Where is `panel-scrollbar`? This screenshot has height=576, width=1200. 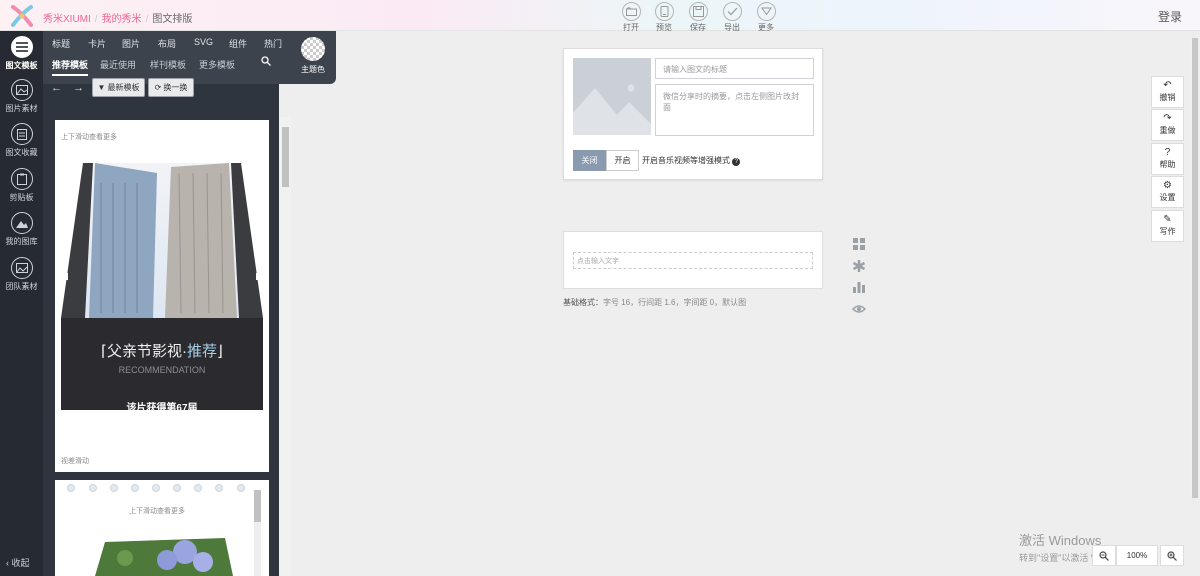
panel-scrollbar is located at coordinates (285, 346).